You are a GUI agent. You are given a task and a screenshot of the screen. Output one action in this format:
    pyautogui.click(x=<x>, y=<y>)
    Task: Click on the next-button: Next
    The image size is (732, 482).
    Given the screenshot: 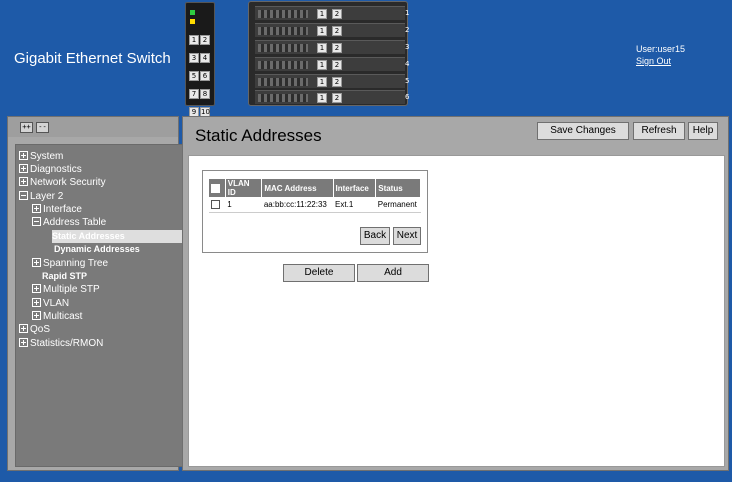 What is the action you would take?
    pyautogui.click(x=407, y=236)
    